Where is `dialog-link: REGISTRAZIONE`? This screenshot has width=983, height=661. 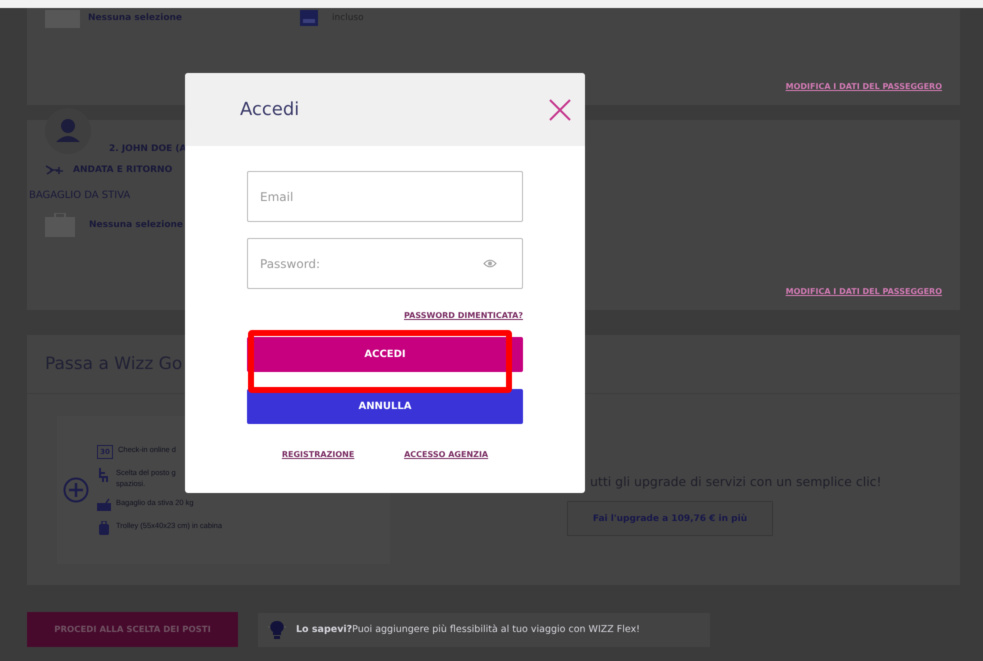
dialog-link: REGISTRAZIONE is located at coordinates (318, 454).